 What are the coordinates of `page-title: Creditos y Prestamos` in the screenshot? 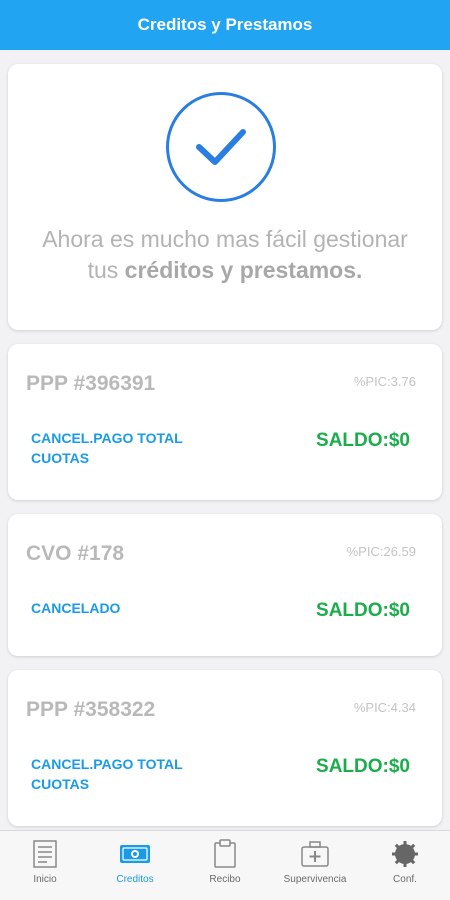 It's located at (225, 24).